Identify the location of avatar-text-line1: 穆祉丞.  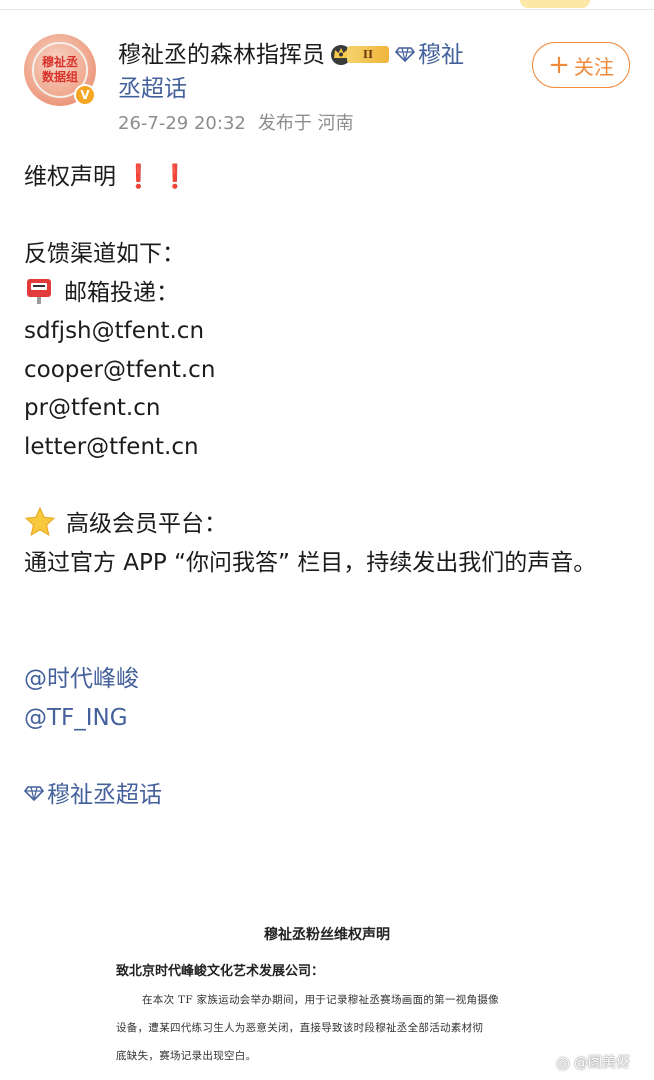
(59, 62).